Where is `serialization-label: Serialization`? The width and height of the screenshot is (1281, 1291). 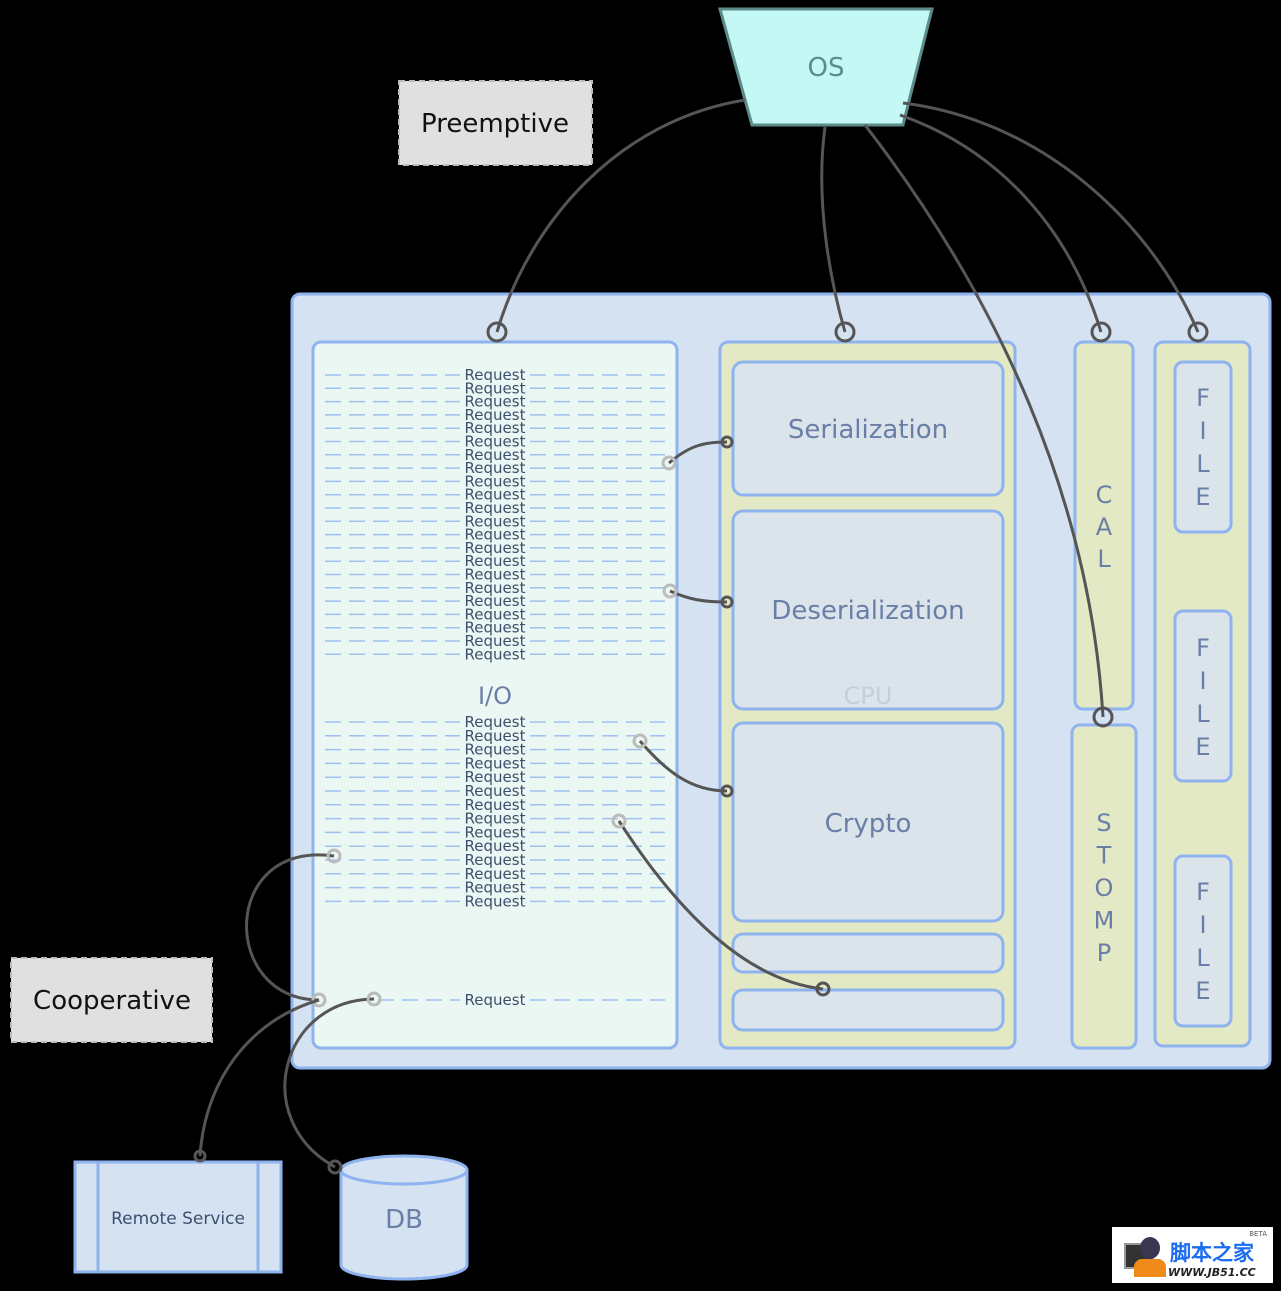
serialization-label: Serialization is located at coordinates (868, 430).